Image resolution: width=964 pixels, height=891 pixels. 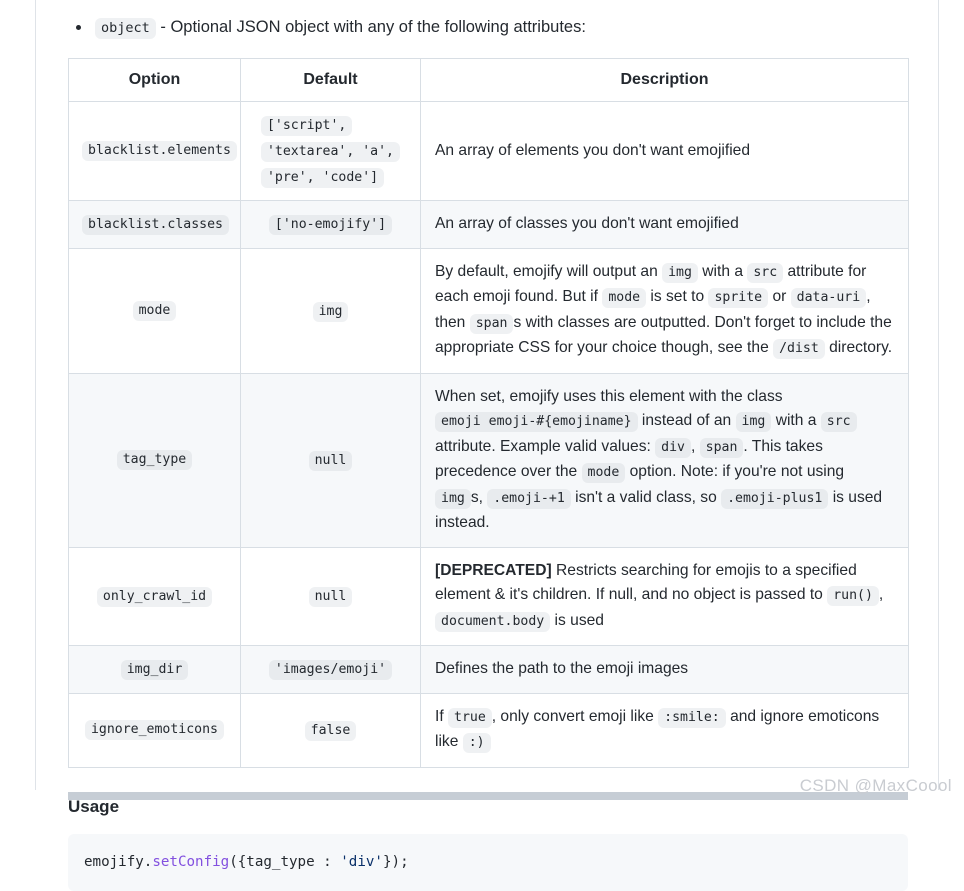 I want to click on option-name-code: img_dir, so click(x=154, y=669).